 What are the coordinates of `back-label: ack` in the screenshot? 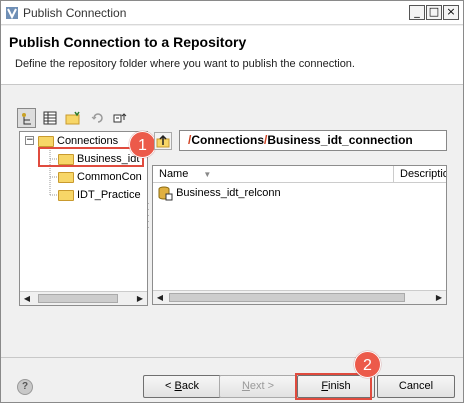 It's located at (190, 386).